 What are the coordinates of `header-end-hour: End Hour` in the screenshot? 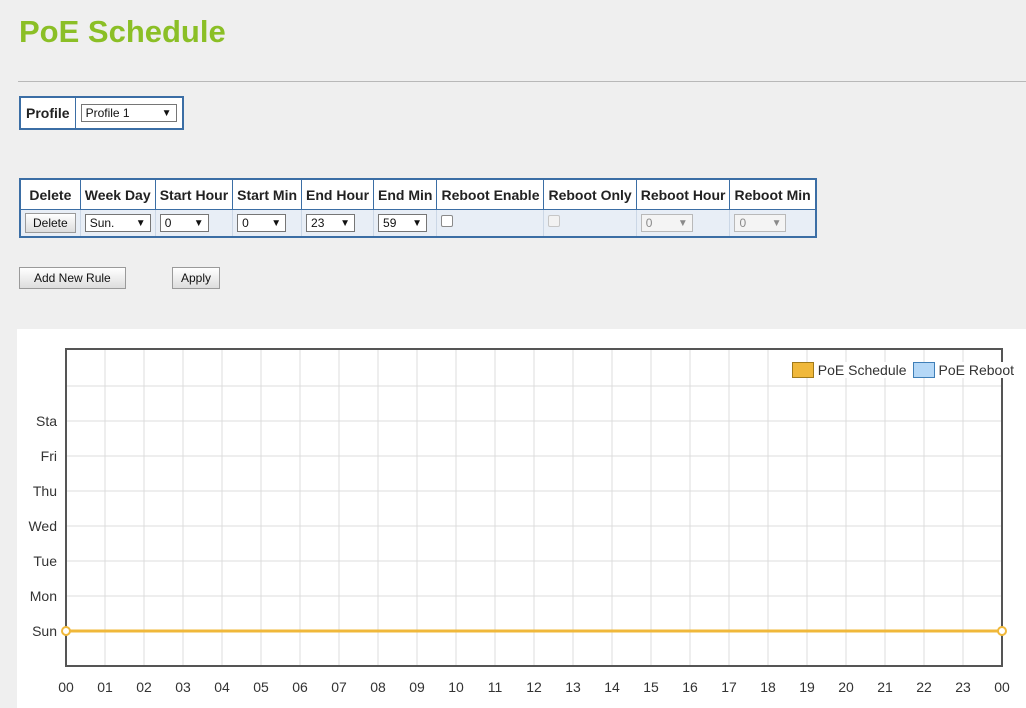 It's located at (338, 194).